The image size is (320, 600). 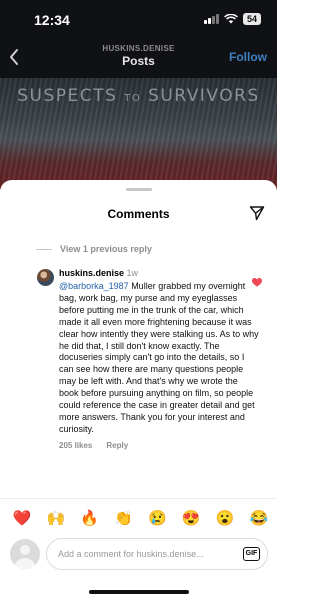 What do you see at coordinates (138, 214) in the screenshot?
I see `sheet-title: Comments` at bounding box center [138, 214].